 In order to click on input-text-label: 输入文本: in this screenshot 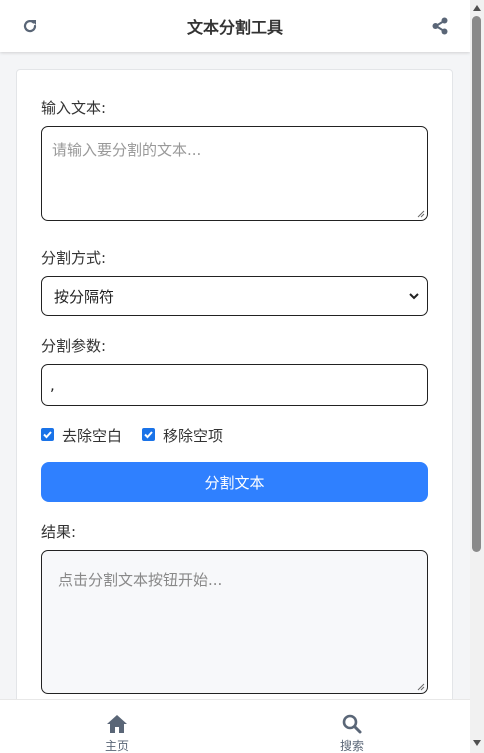, I will do `click(74, 108)`.